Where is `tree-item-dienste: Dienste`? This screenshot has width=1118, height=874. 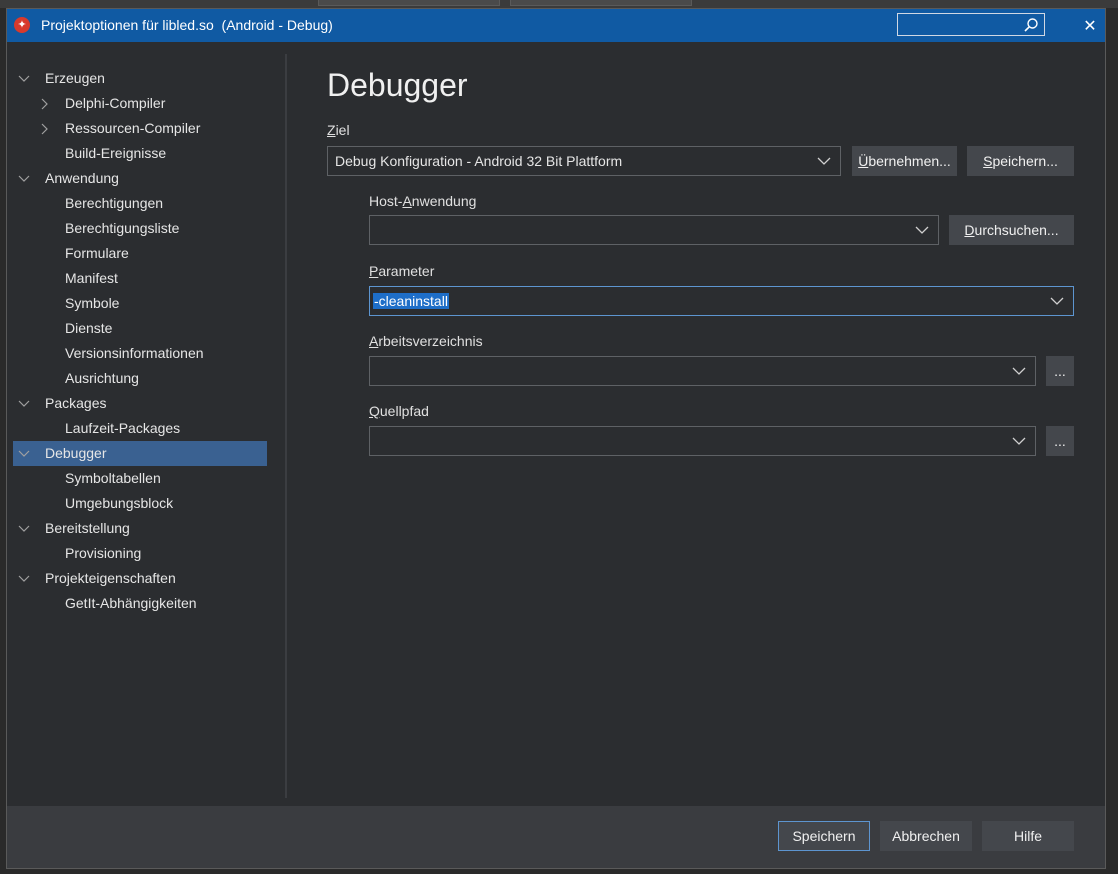 tree-item-dienste: Dienste is located at coordinates (140, 328).